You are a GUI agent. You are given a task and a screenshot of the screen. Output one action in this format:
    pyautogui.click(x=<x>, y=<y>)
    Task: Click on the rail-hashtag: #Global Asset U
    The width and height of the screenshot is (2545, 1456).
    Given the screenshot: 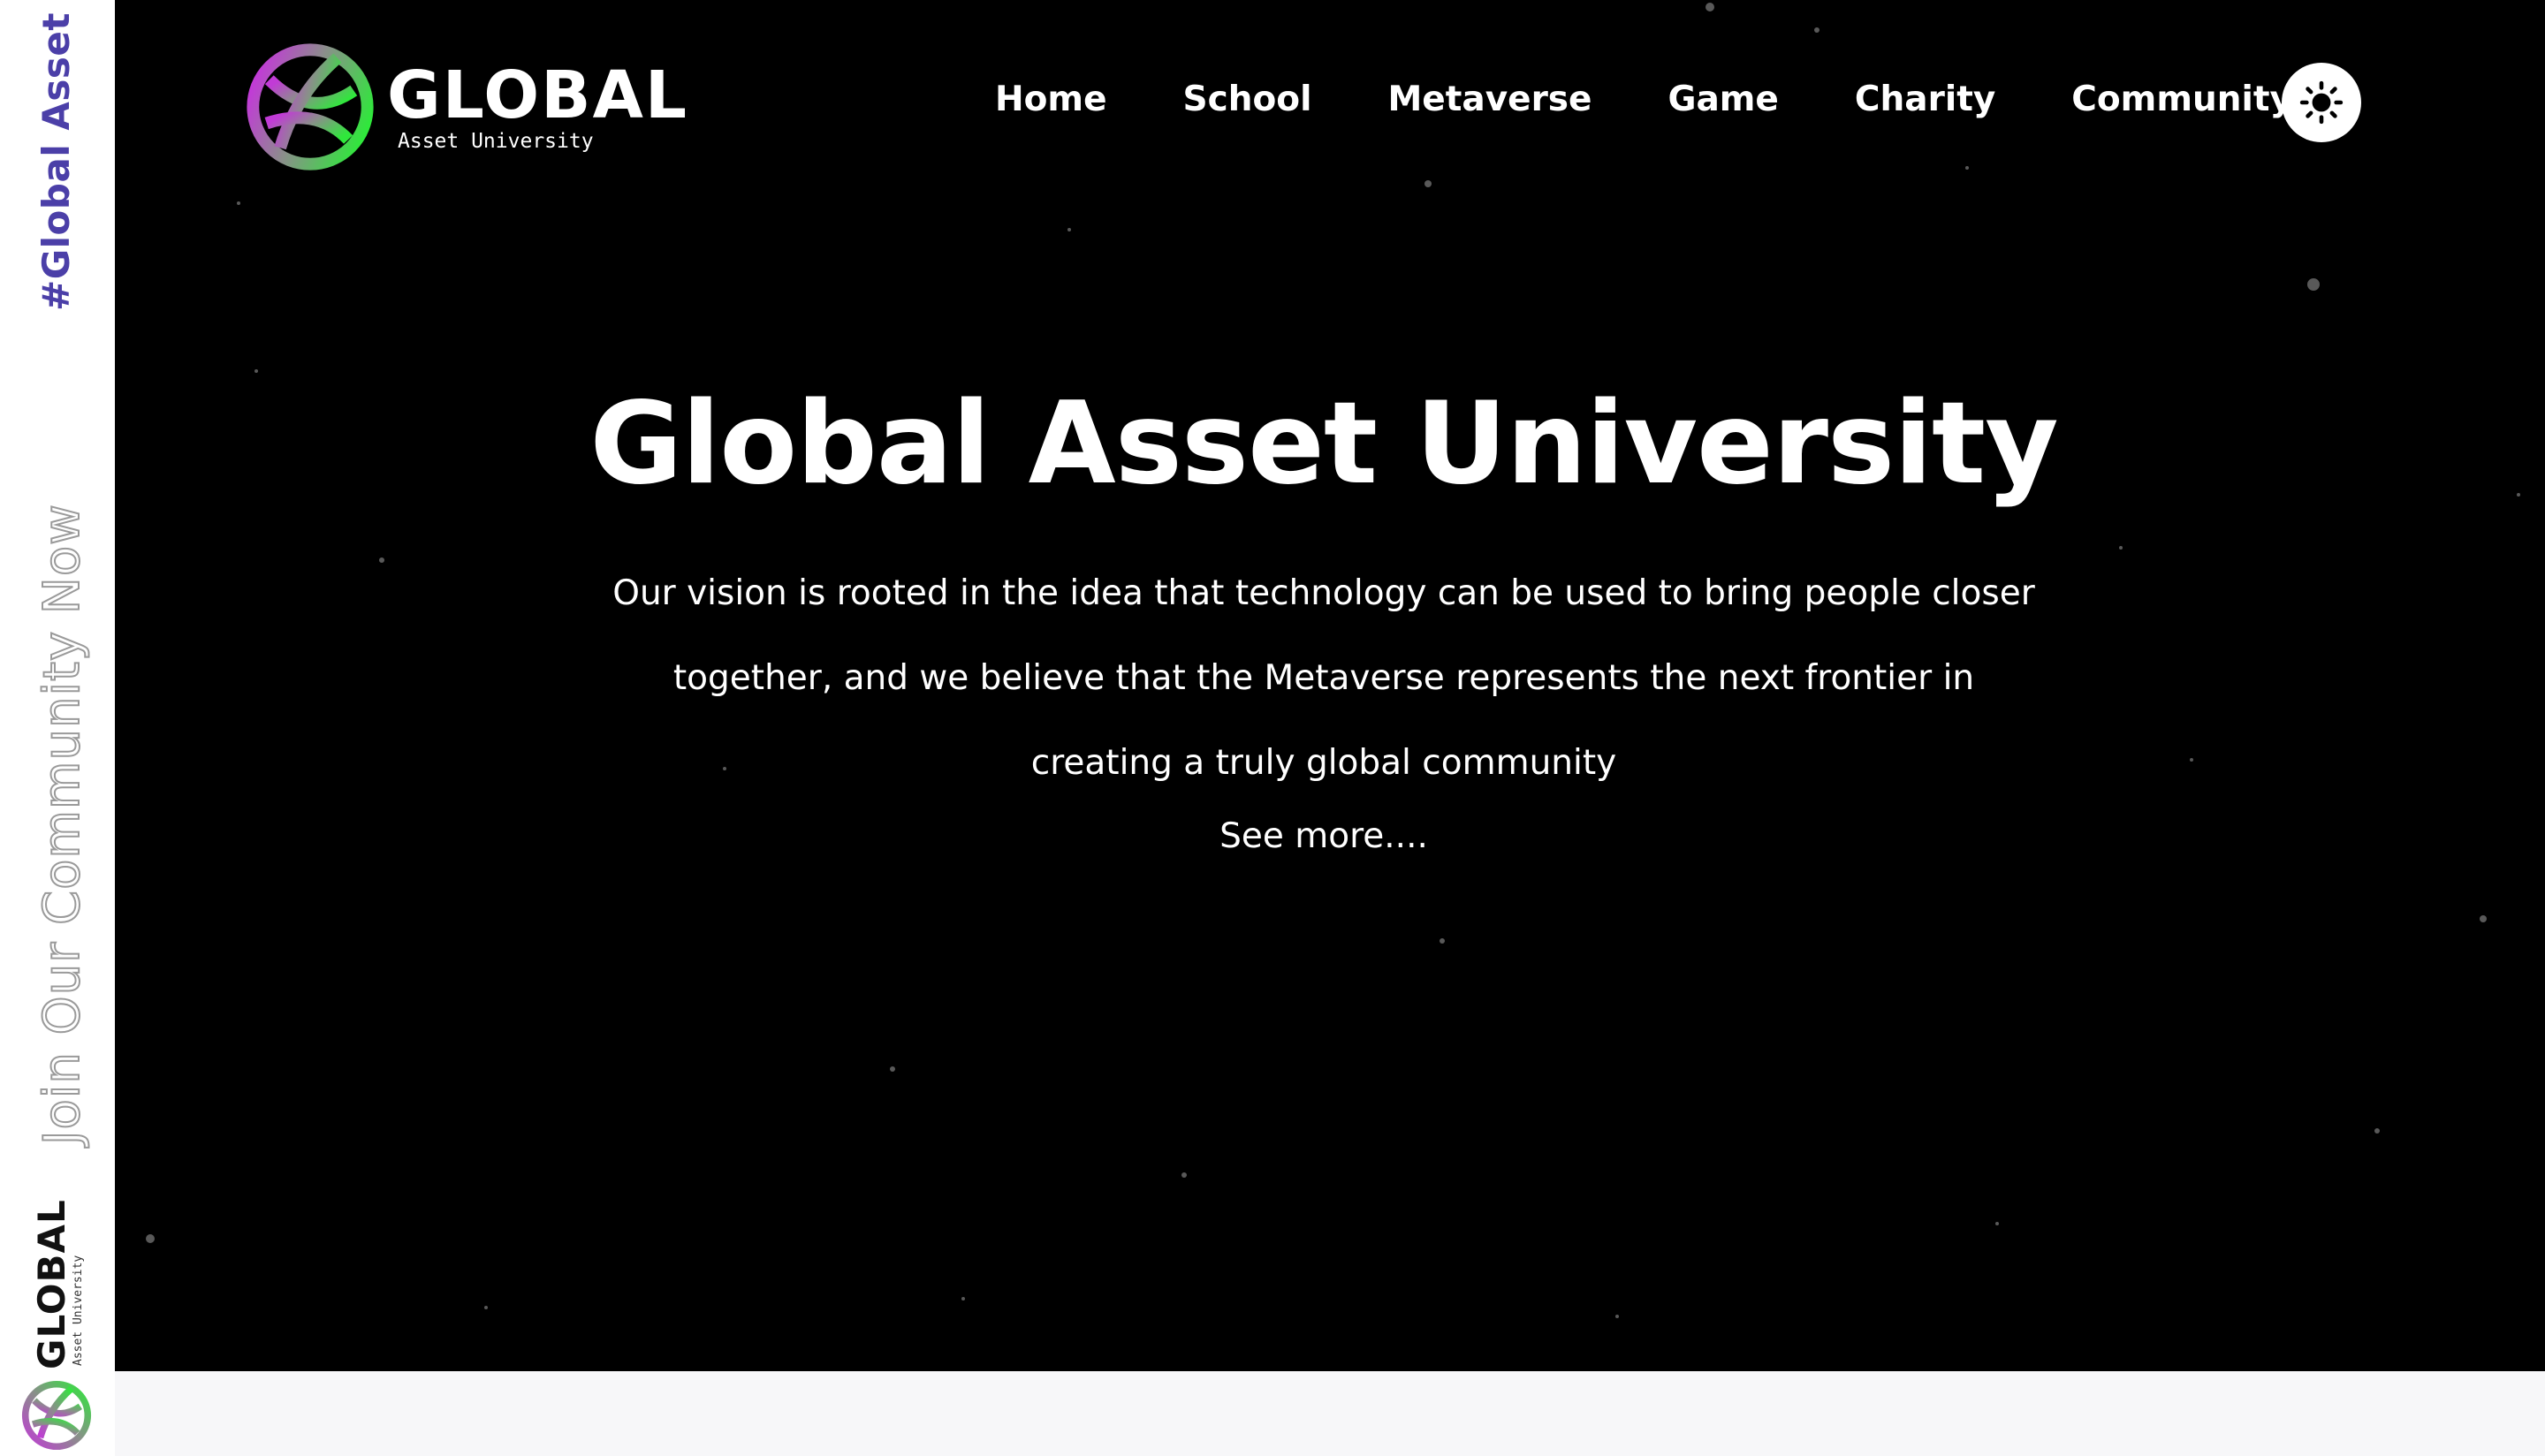 What is the action you would take?
    pyautogui.click(x=56, y=155)
    